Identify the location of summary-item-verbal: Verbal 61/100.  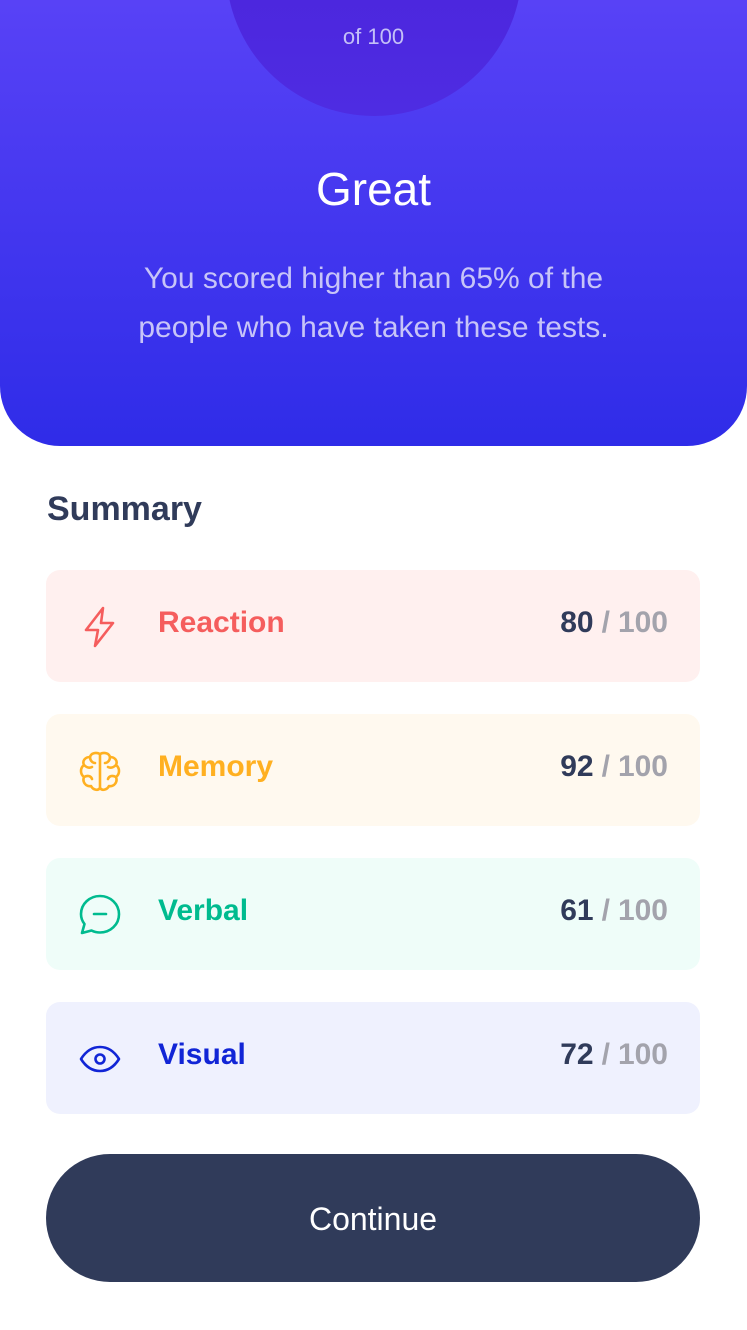
(373, 914).